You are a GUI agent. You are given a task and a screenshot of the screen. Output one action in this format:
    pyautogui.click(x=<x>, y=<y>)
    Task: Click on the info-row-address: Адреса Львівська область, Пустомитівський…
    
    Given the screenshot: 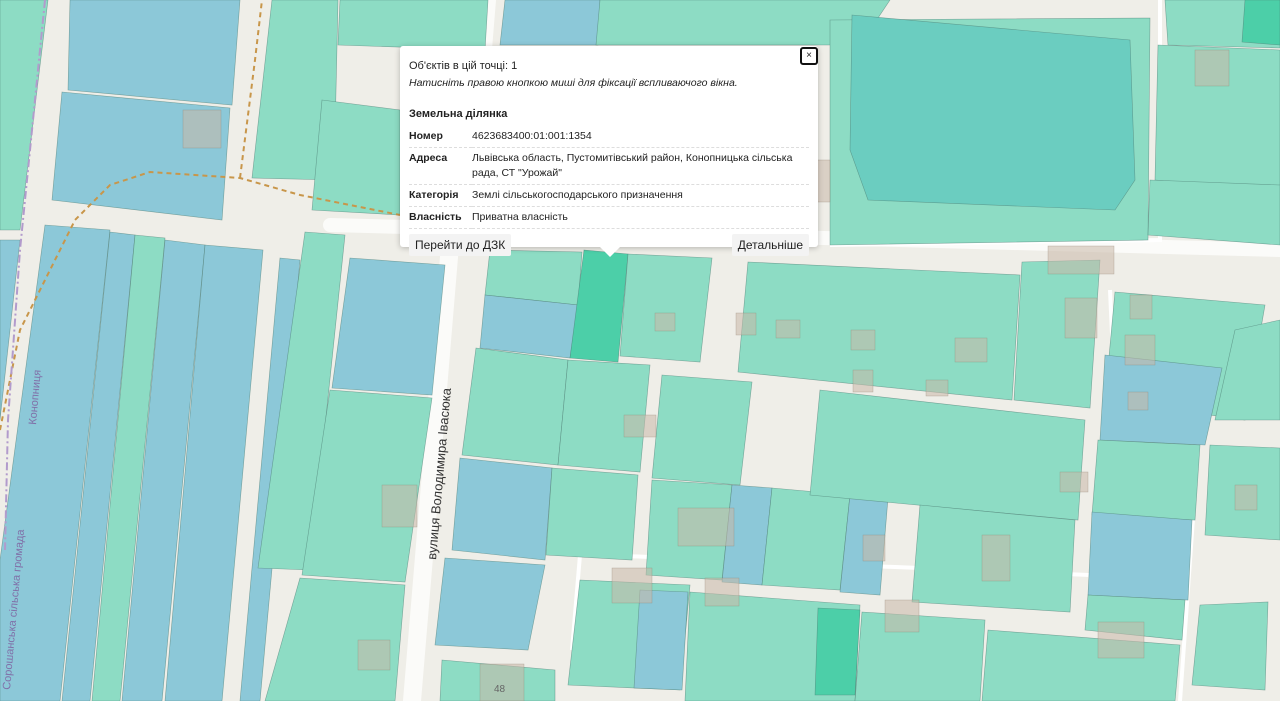 What is the action you would take?
    pyautogui.click(x=609, y=166)
    